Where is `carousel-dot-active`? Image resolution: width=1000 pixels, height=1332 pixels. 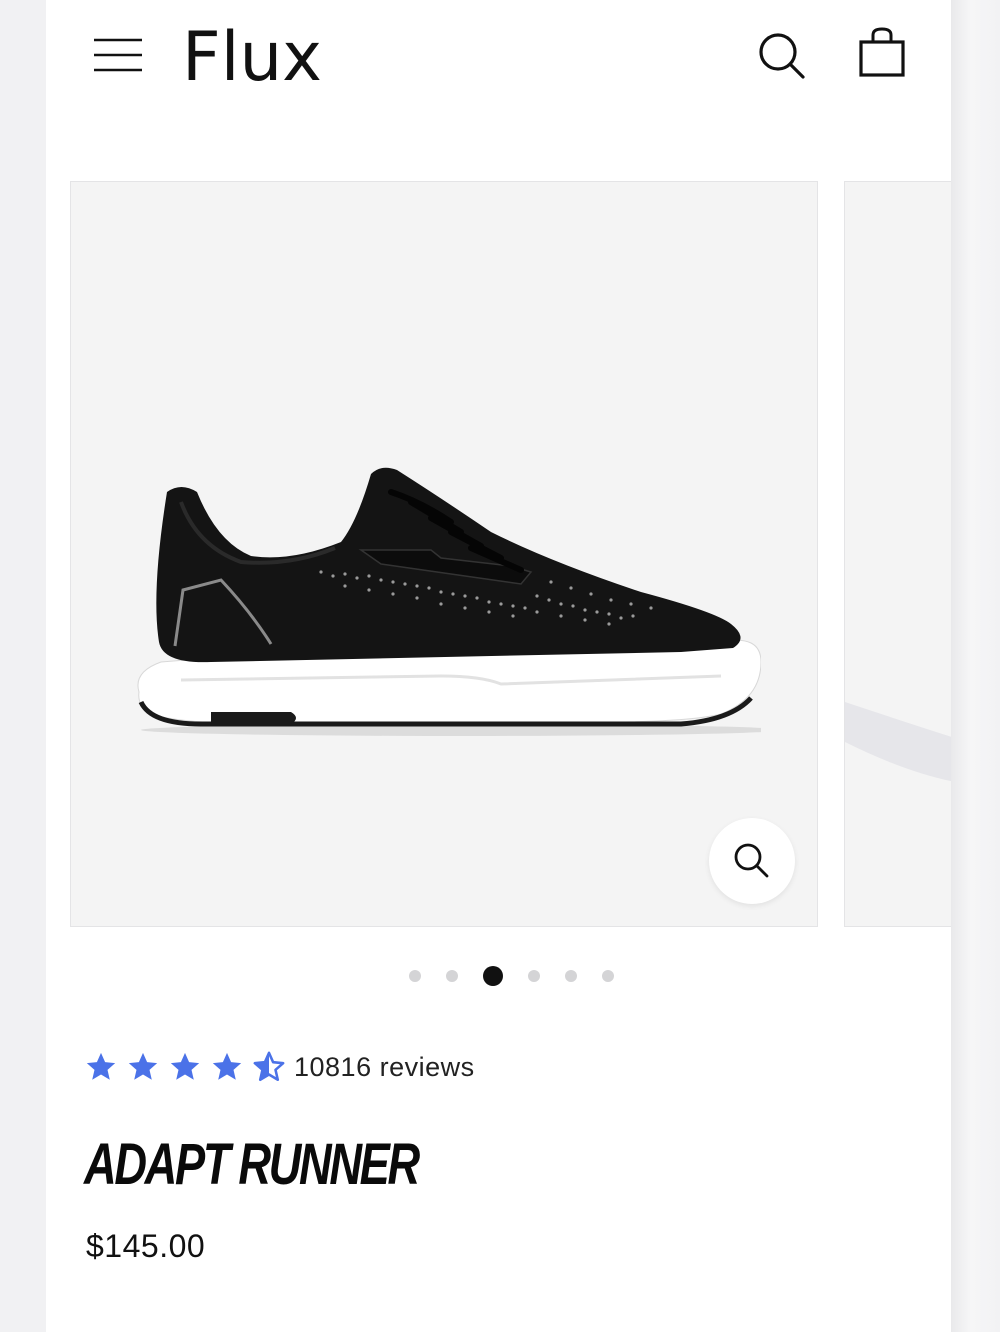 carousel-dot-active is located at coordinates (493, 976).